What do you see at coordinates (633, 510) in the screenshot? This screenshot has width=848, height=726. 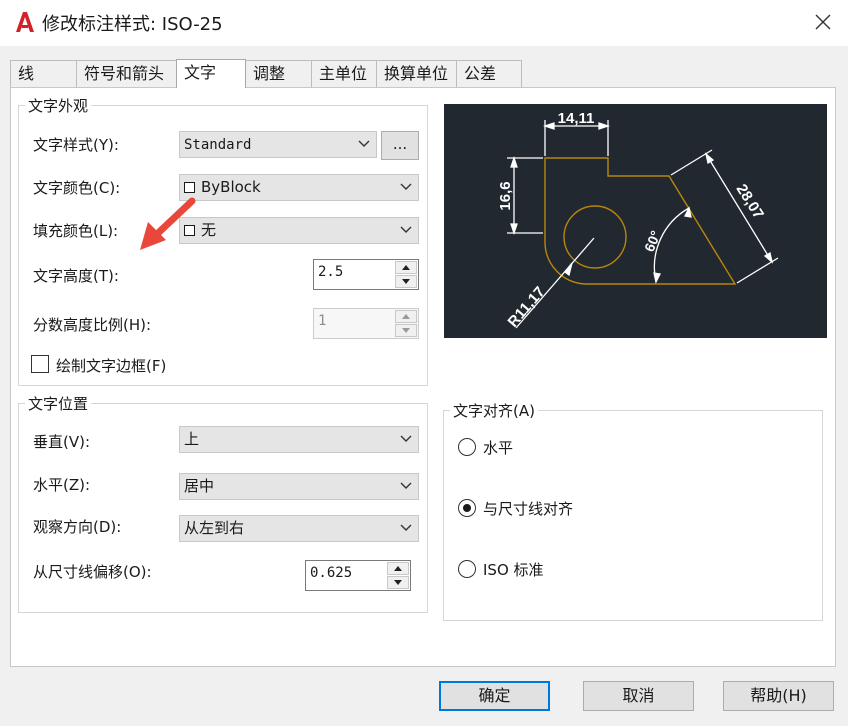 I see `text-alignment-group: 文字对齐(A) 水平 与尺寸线对齐 ISO 标准` at bounding box center [633, 510].